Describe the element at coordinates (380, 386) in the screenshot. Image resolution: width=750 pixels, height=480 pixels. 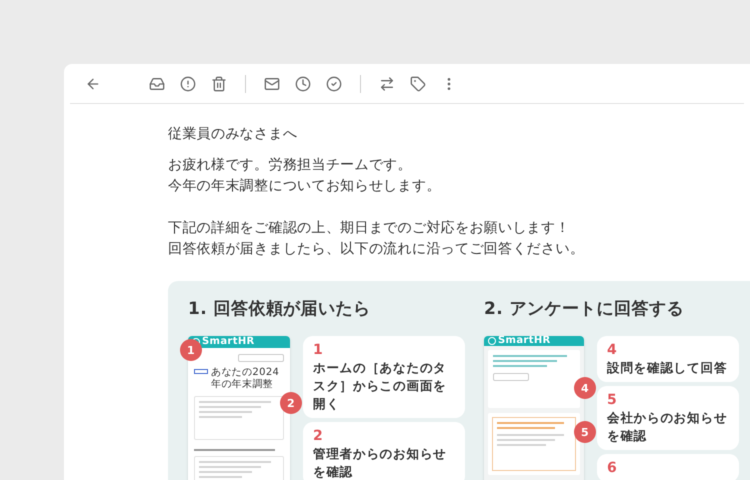
I see `step-text: ホームの［あなたのタスク］からこの画面を開く` at that location.